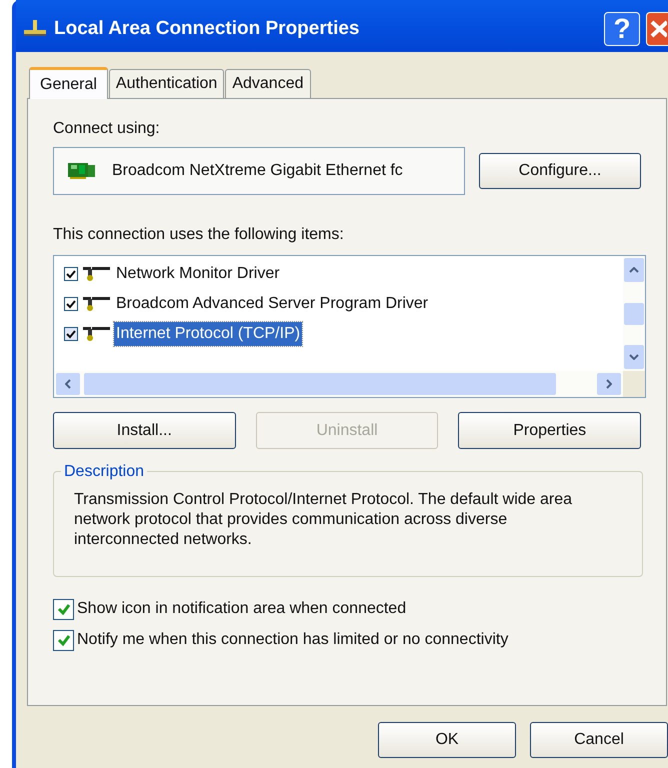 The height and width of the screenshot is (768, 668). I want to click on tab: Advanced, so click(267, 83).